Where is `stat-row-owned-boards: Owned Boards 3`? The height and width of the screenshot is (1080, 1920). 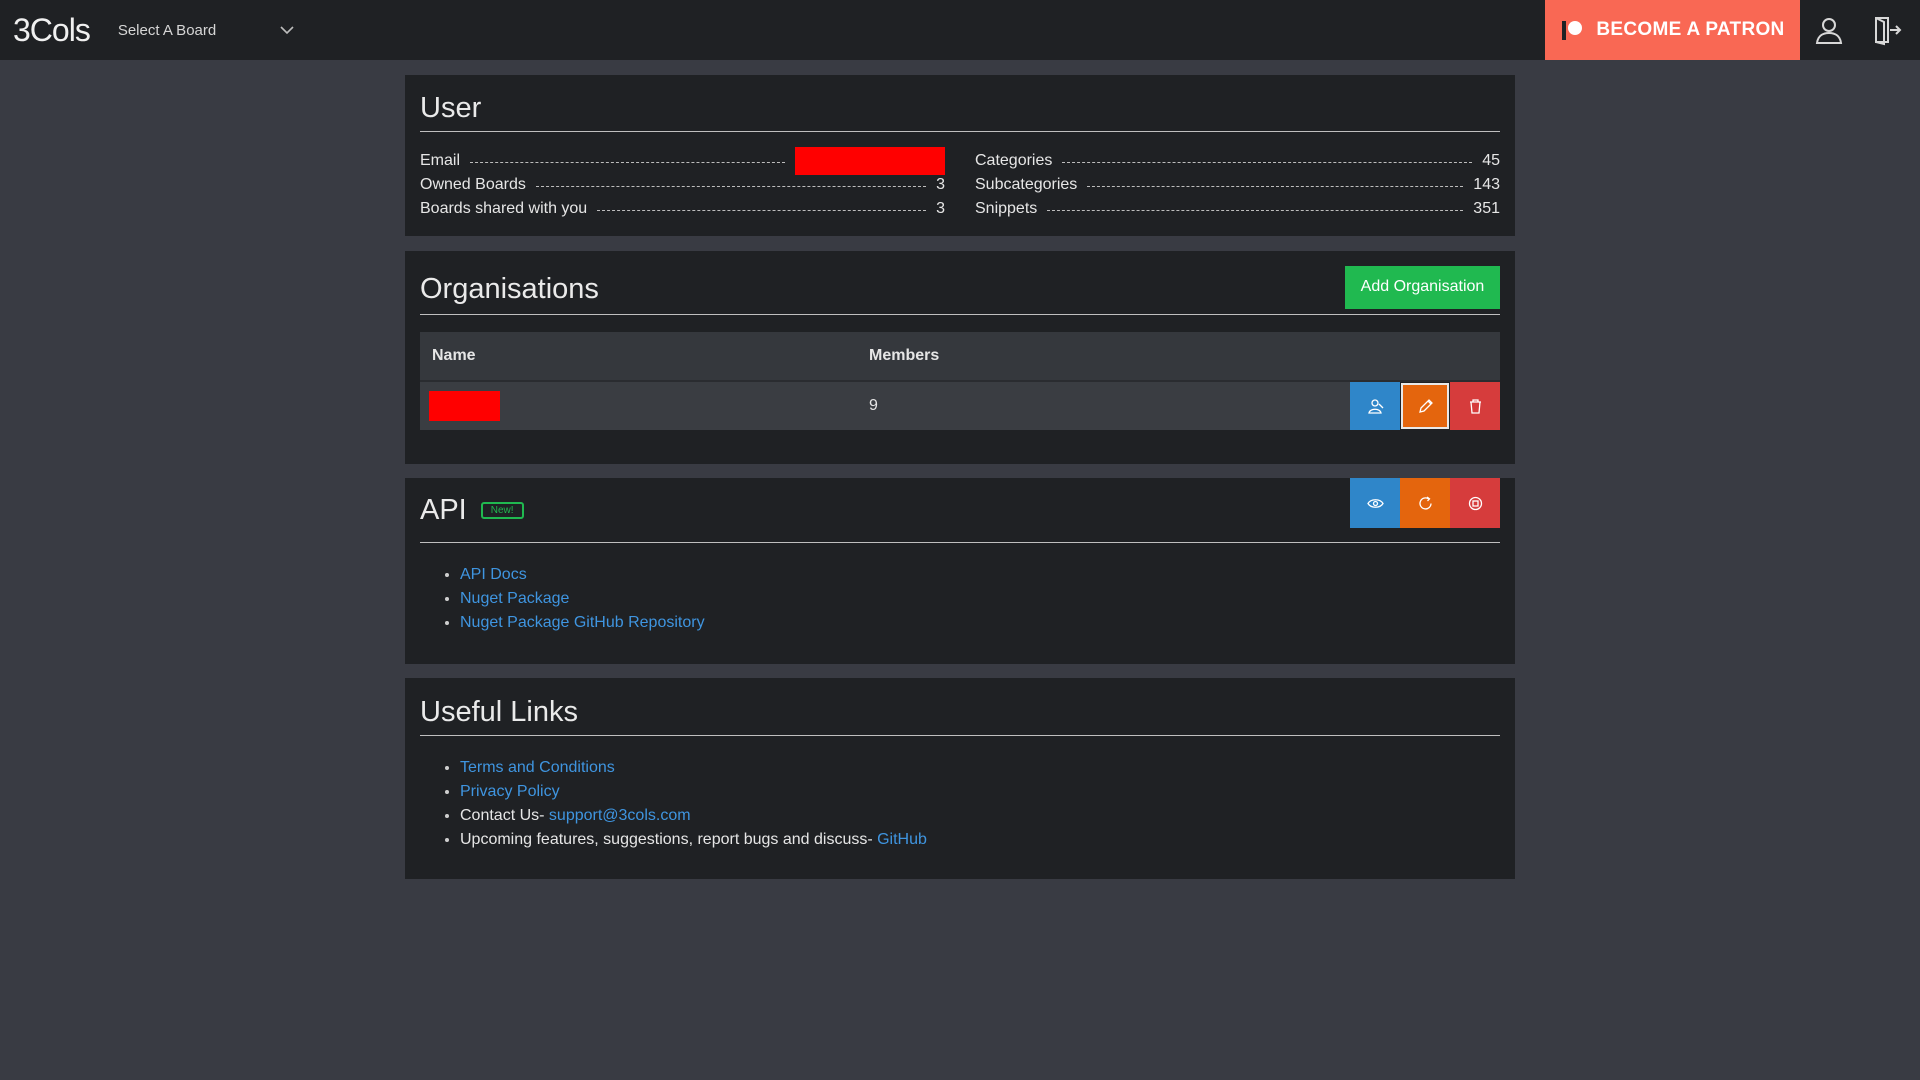 stat-row-owned-boards: Owned Boards 3 is located at coordinates (682, 185).